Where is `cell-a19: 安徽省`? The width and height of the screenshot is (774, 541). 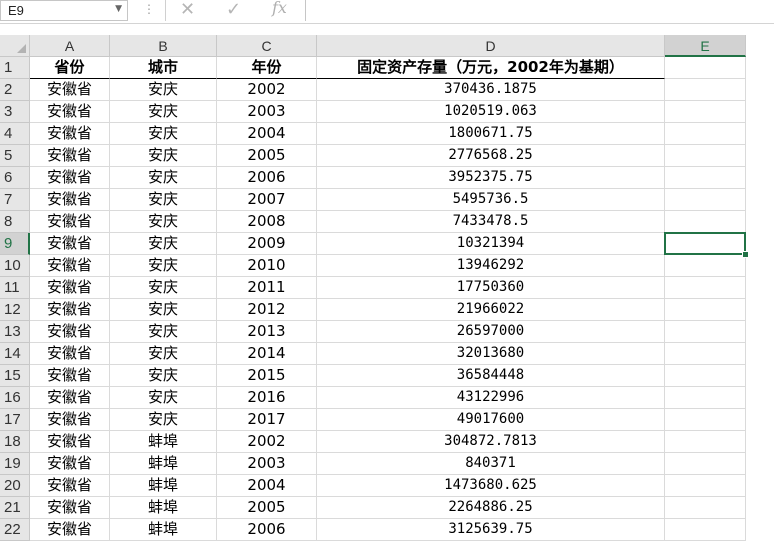
cell-a19: 安徽省 is located at coordinates (70, 464).